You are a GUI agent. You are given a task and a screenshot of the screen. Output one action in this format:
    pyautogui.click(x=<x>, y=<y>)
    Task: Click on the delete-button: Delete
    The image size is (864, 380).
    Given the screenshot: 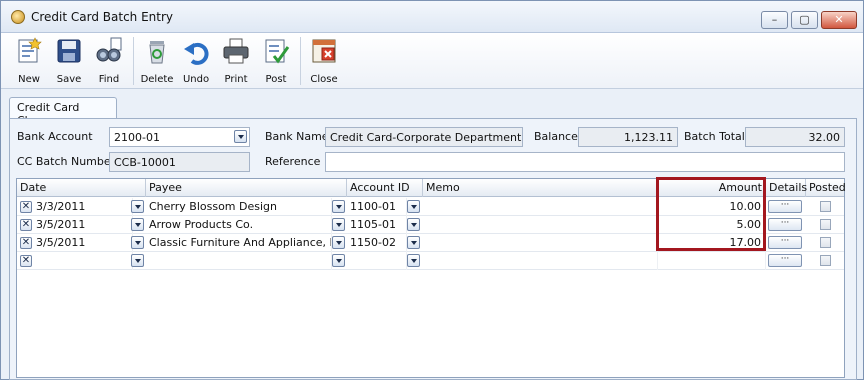 What is the action you would take?
    pyautogui.click(x=157, y=61)
    